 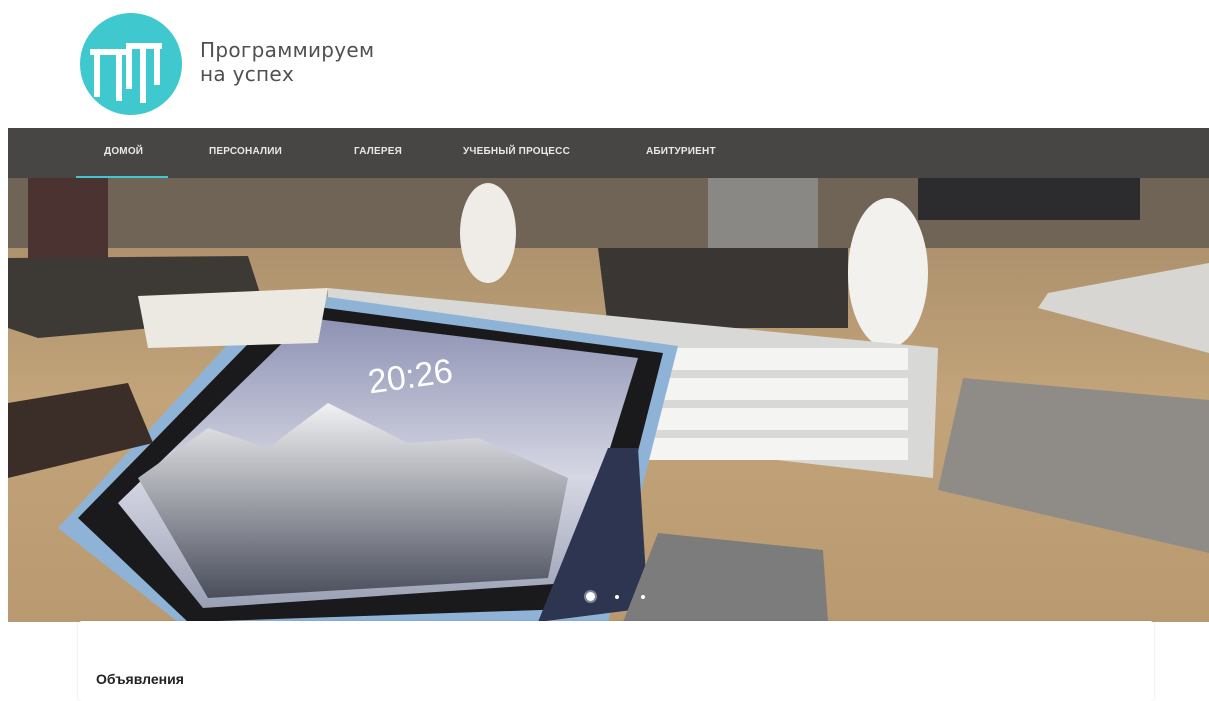 I want to click on site-tagline: Программируем на успех, so click(x=287, y=62).